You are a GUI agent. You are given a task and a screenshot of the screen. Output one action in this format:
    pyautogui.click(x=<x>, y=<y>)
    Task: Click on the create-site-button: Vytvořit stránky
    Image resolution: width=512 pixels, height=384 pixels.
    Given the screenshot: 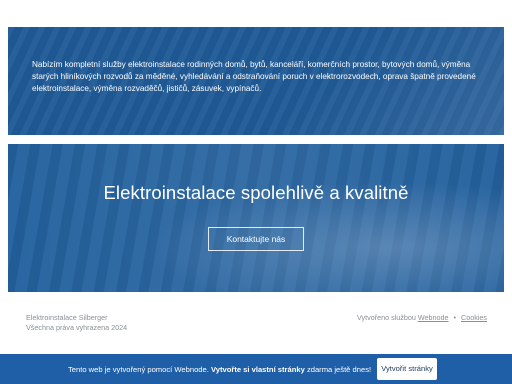 What is the action you would take?
    pyautogui.click(x=407, y=369)
    